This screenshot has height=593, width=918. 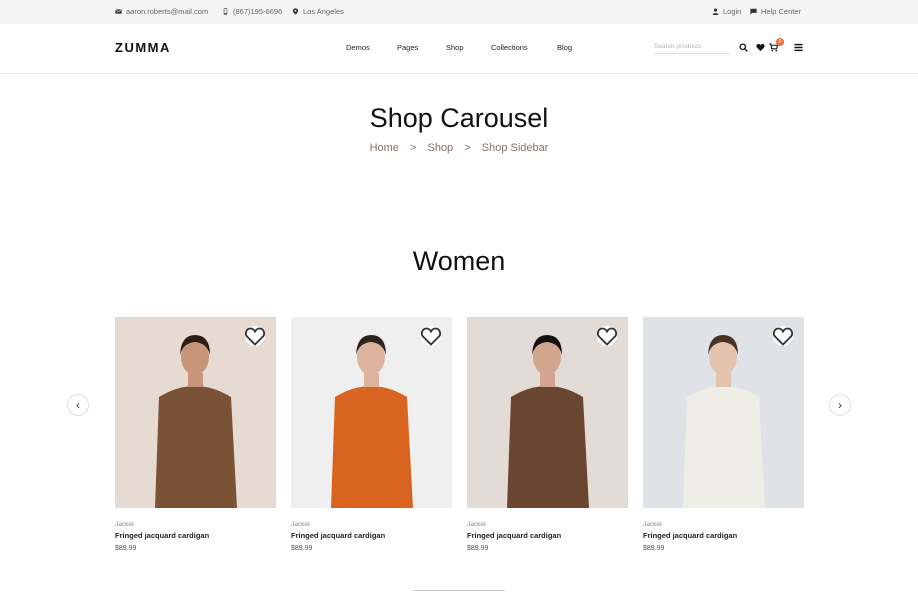 I want to click on phone-icon, so click(x=225, y=11).